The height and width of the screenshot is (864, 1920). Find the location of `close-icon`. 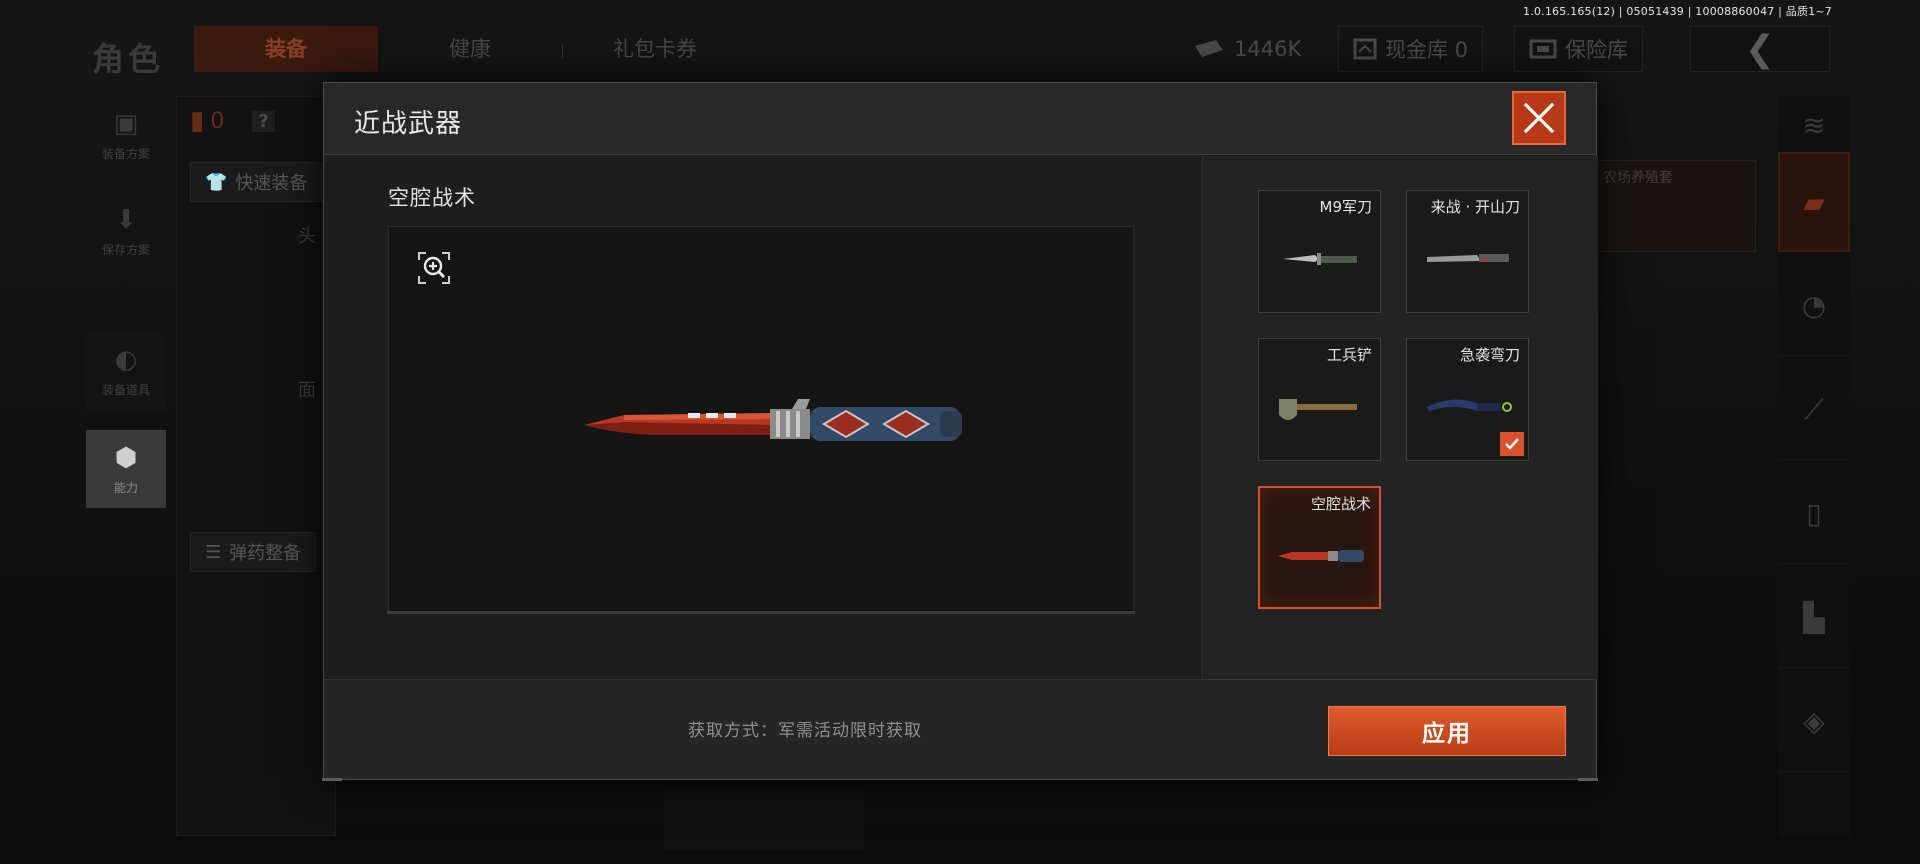

close-icon is located at coordinates (1539, 118).